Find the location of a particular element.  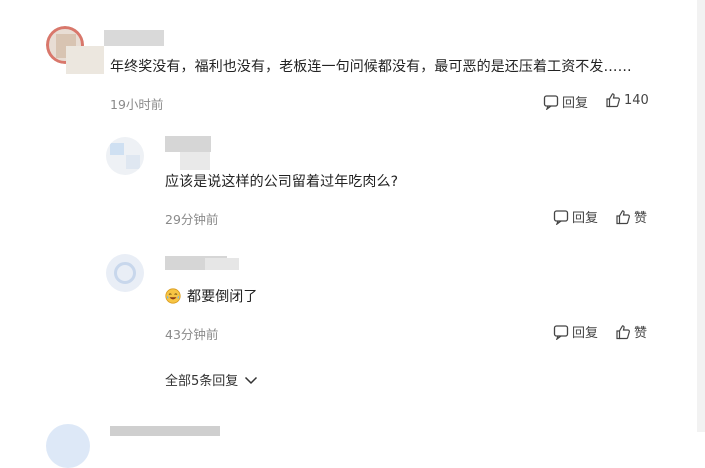

reply-timestamp: 43分钟前 is located at coordinates (192, 334).